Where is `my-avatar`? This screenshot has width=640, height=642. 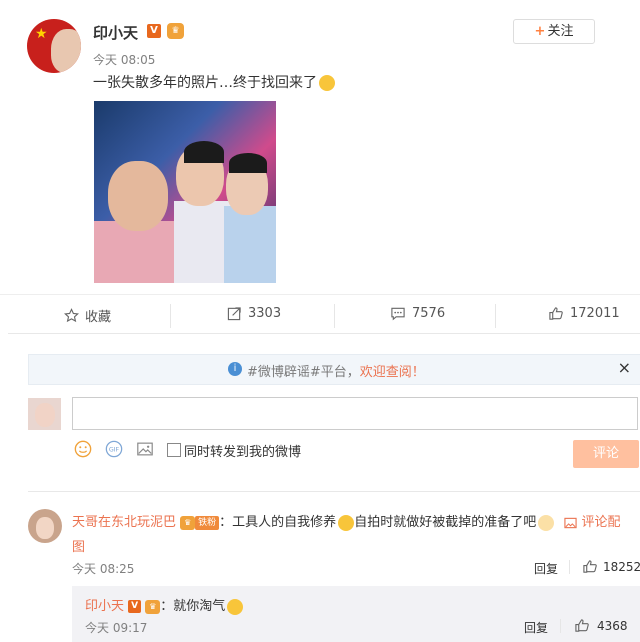 my-avatar is located at coordinates (44, 414).